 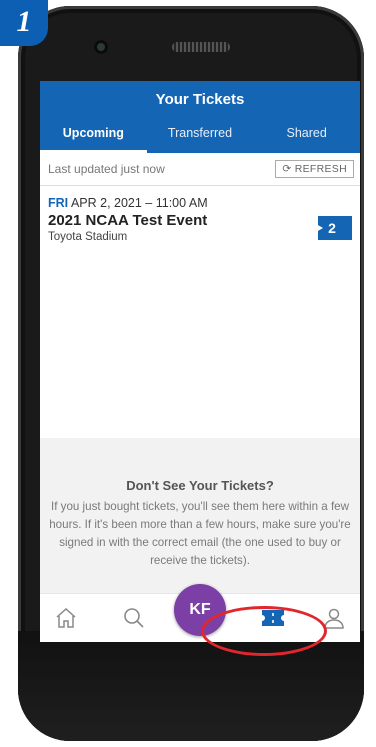 I want to click on app-header: Your Tickets Upcoming Transferred Shared, so click(x=200, y=117).